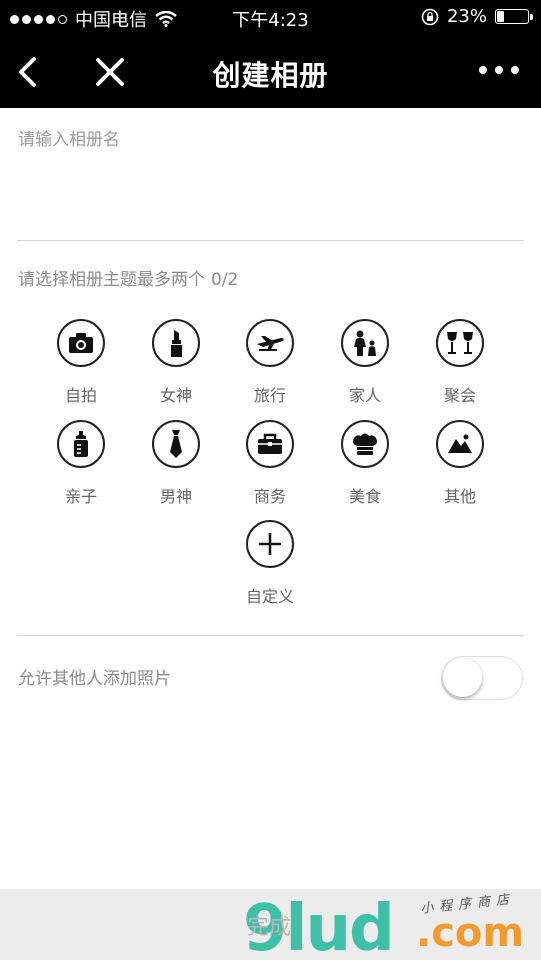 The image size is (541, 966). Describe the element at coordinates (430, 16) in the screenshot. I see `rotation-lock-icon` at that location.